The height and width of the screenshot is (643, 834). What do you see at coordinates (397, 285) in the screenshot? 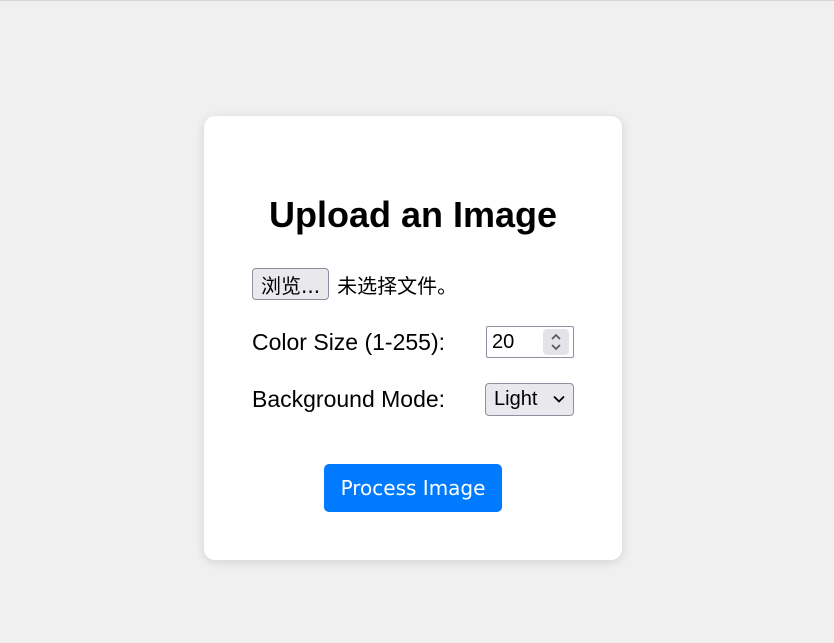
I see `file-status: 未选择文件。` at bounding box center [397, 285].